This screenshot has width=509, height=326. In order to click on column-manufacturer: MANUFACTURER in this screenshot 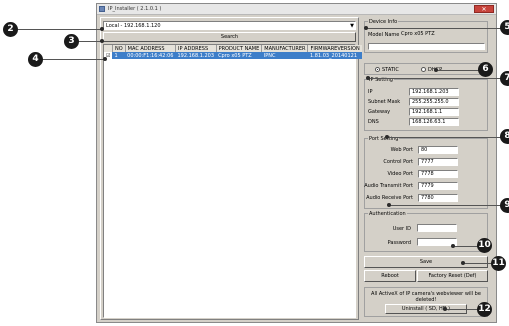, I will do `click(285, 48)`.